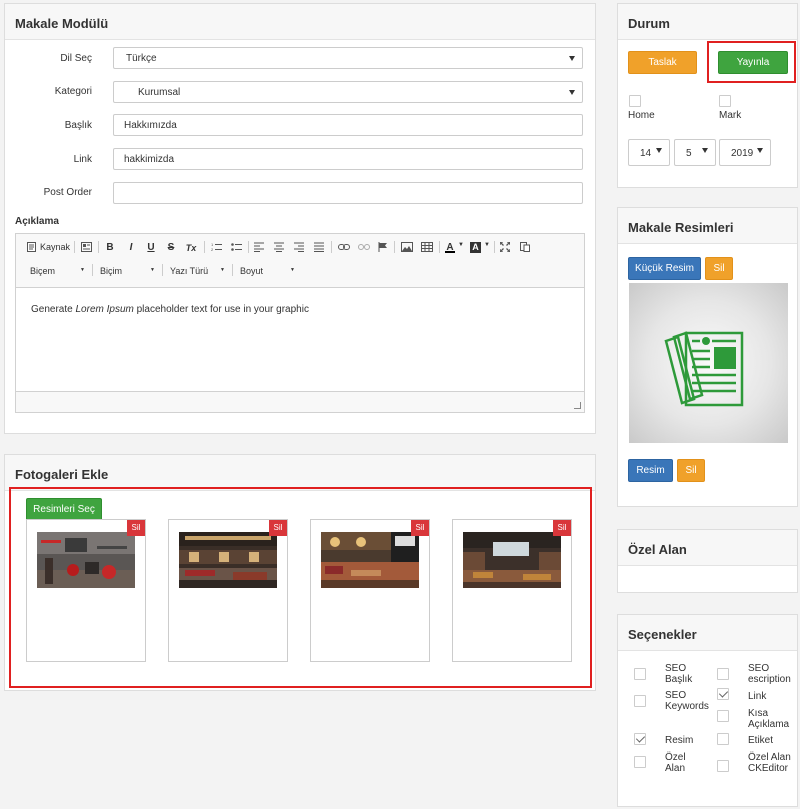 The height and width of the screenshot is (809, 800). I want to click on seo-keywords-label: SEO Keywords, so click(687, 701).